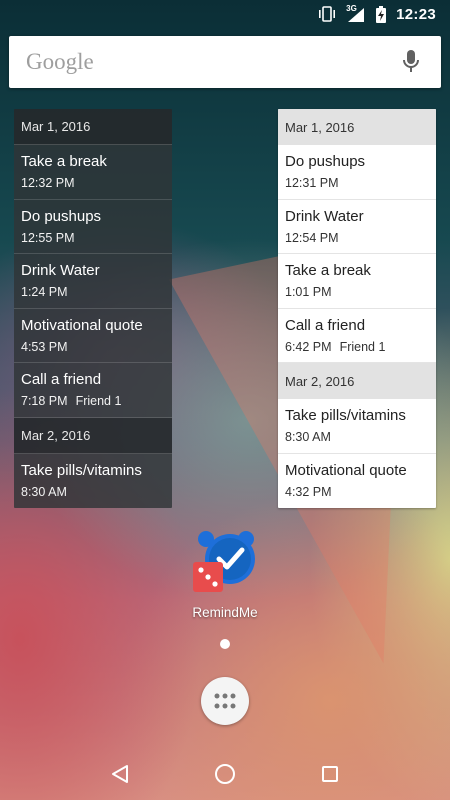 The width and height of the screenshot is (450, 800). What do you see at coordinates (93, 227) in the screenshot?
I see `list-item: Do pushups 12:55 PM` at bounding box center [93, 227].